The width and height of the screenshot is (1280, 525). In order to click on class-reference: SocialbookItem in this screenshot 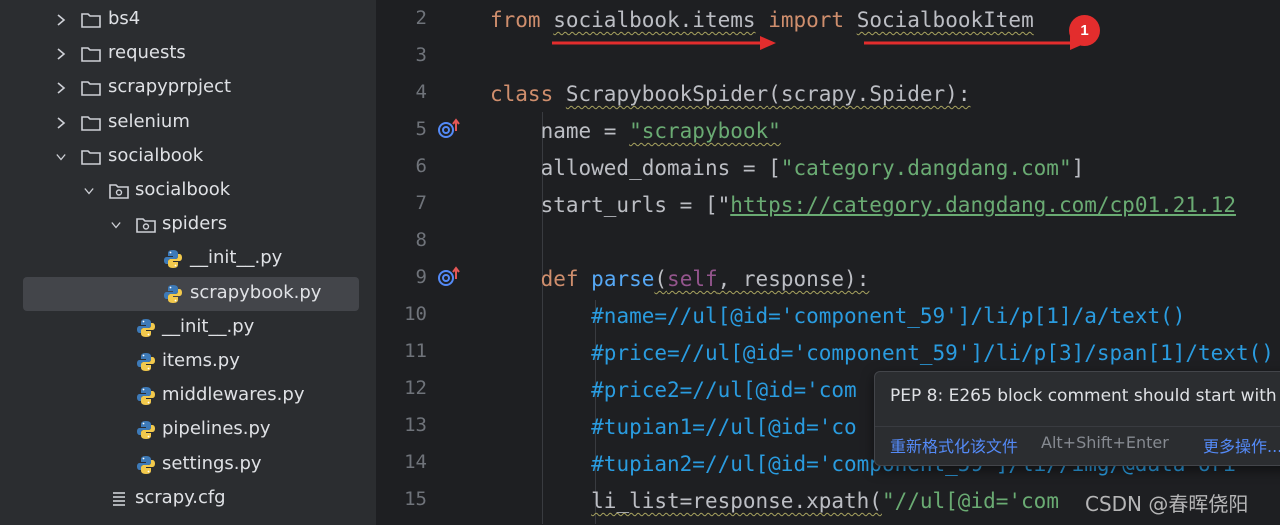, I will do `click(945, 20)`.